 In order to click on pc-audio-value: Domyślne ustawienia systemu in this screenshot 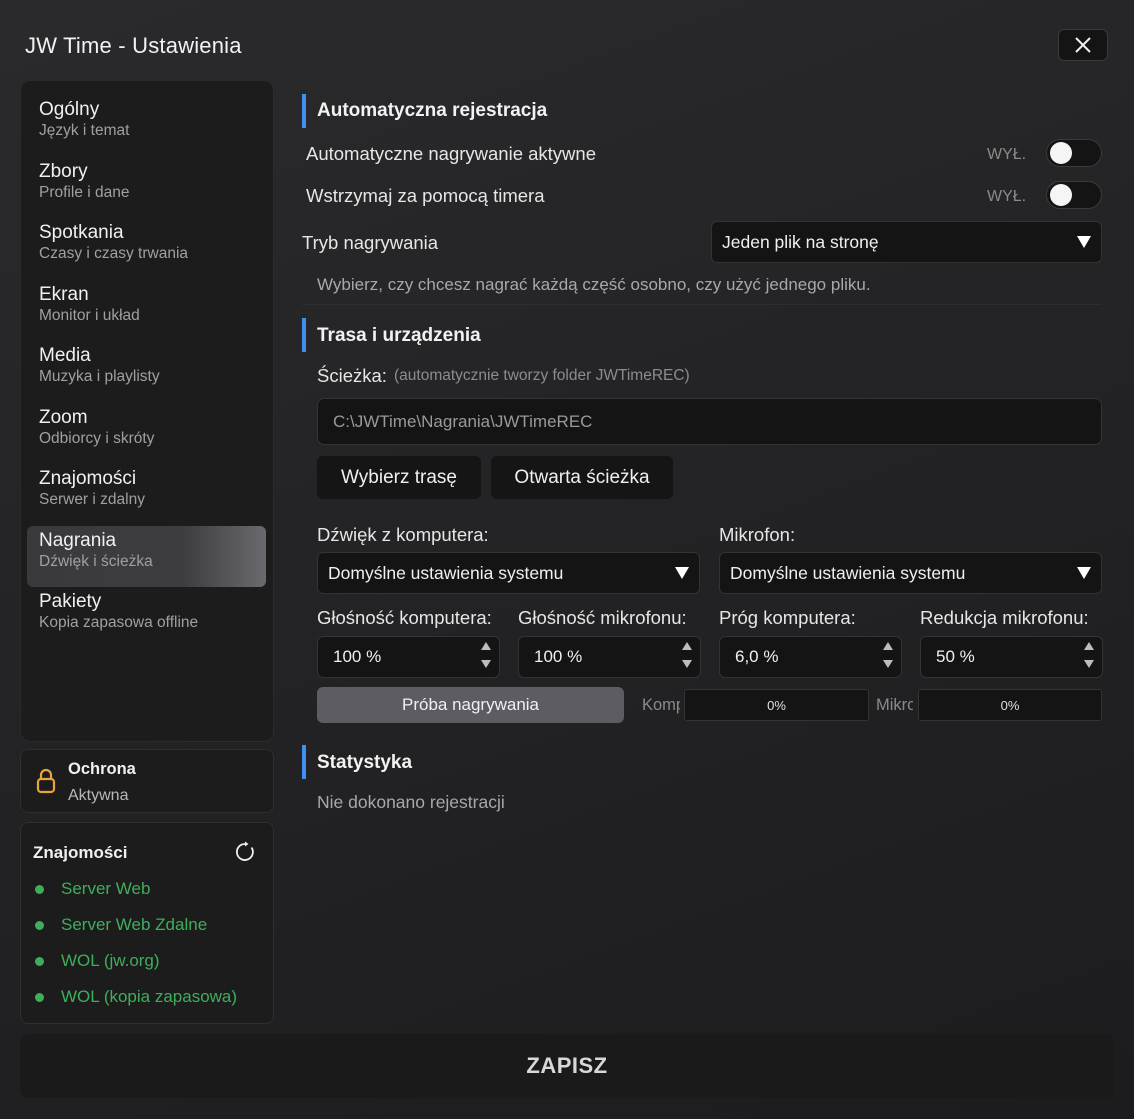, I will do `click(446, 572)`.